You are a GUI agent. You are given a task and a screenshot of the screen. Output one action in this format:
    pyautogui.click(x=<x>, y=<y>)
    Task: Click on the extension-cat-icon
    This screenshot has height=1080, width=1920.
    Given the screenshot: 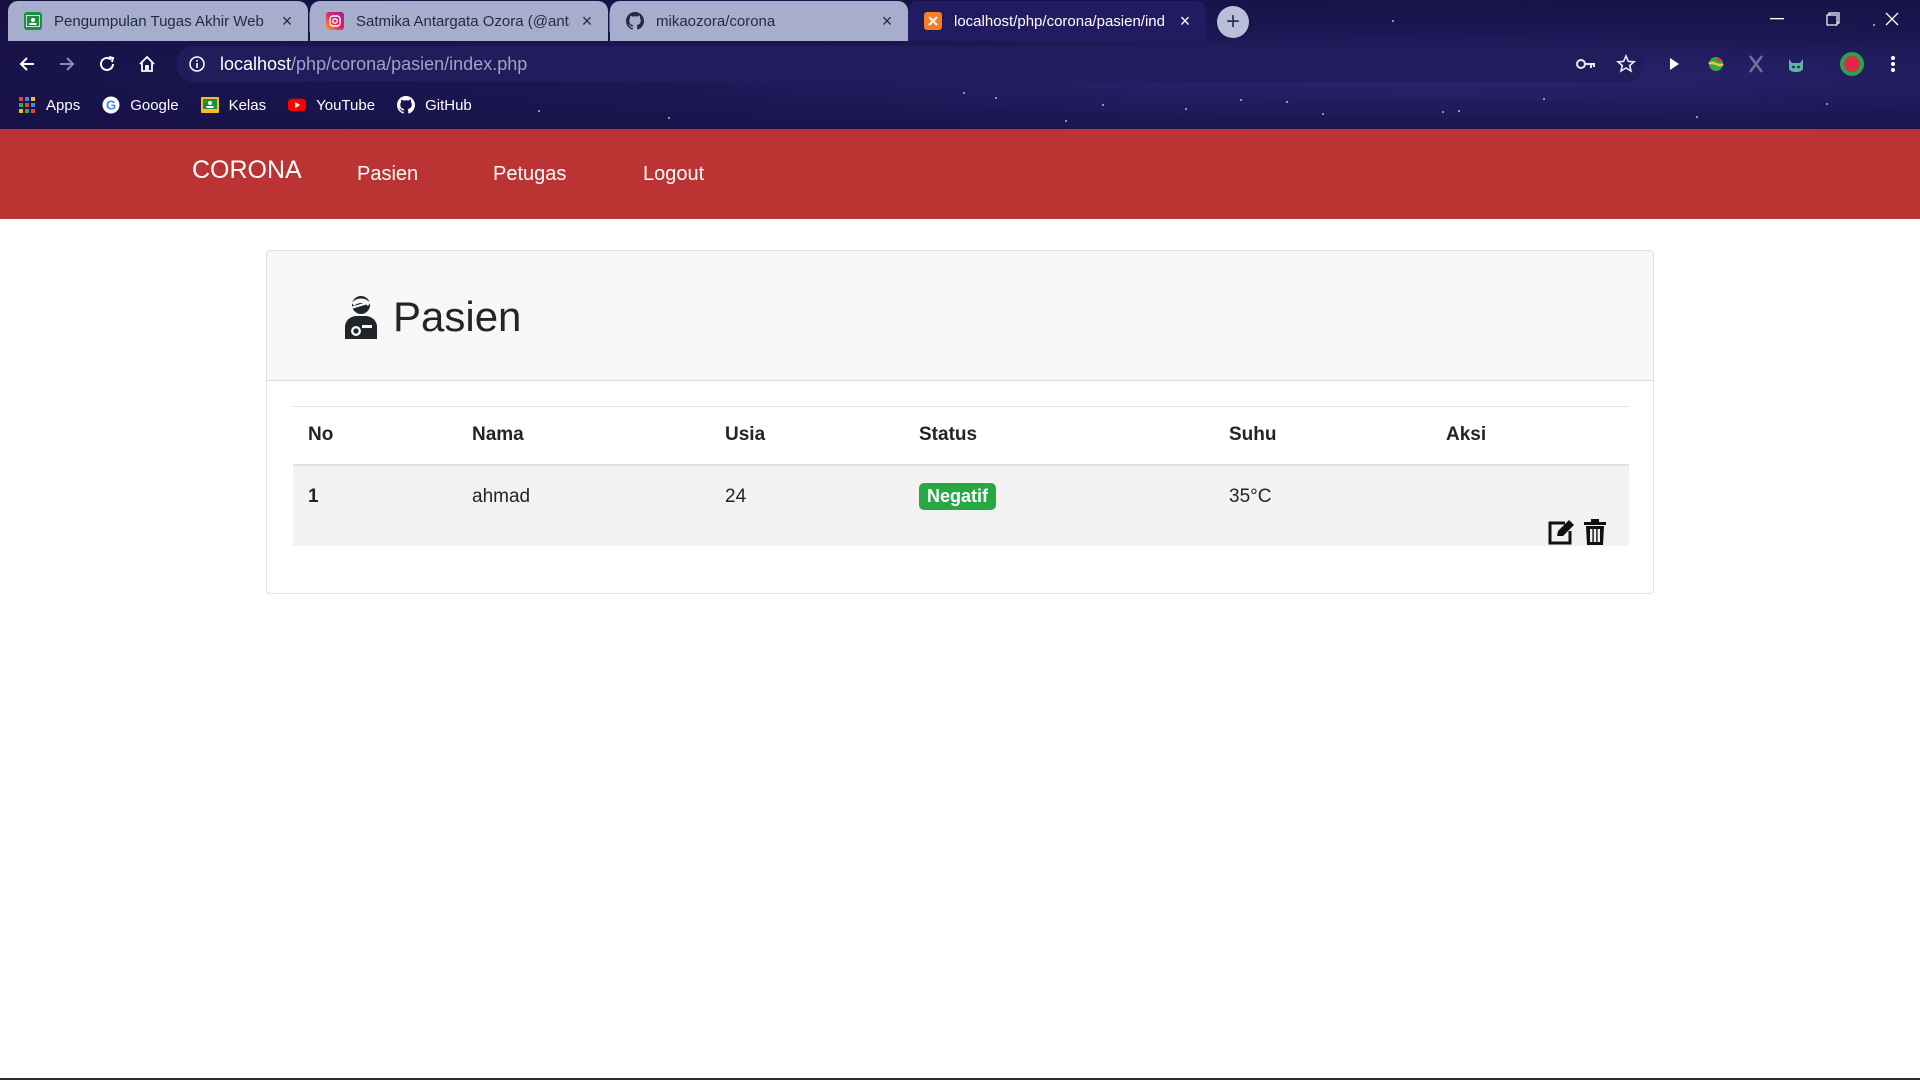 What is the action you would take?
    pyautogui.click(x=1796, y=64)
    